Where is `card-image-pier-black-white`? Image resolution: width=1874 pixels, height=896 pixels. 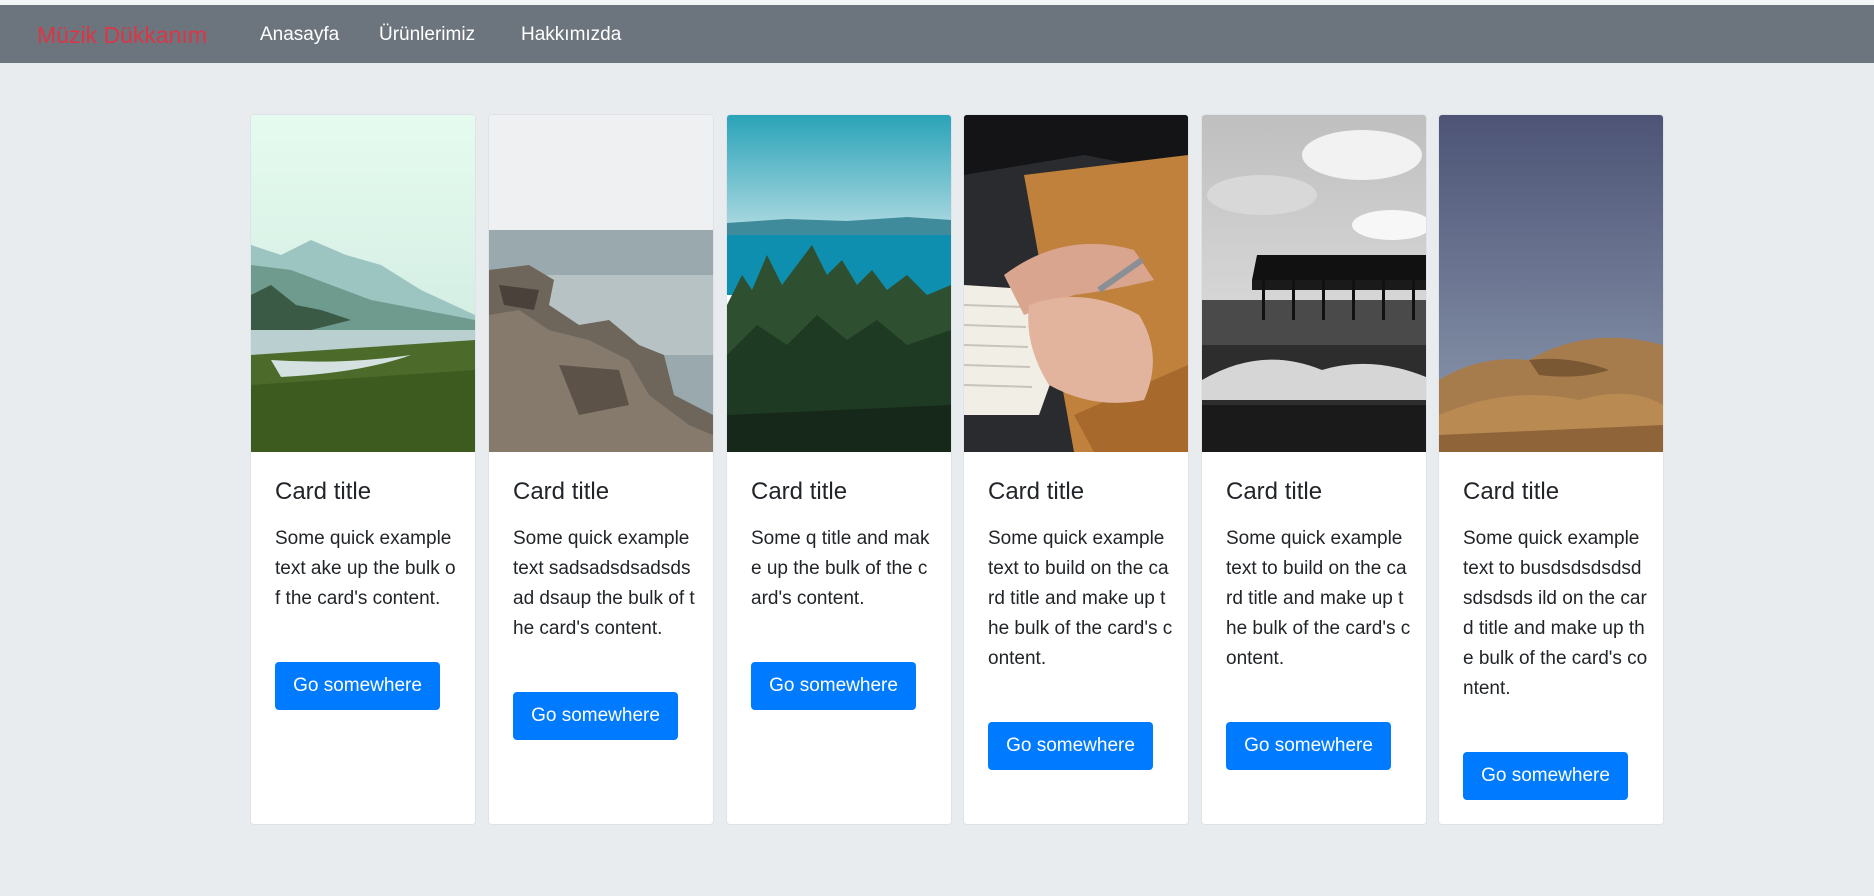 card-image-pier-black-white is located at coordinates (1314, 283).